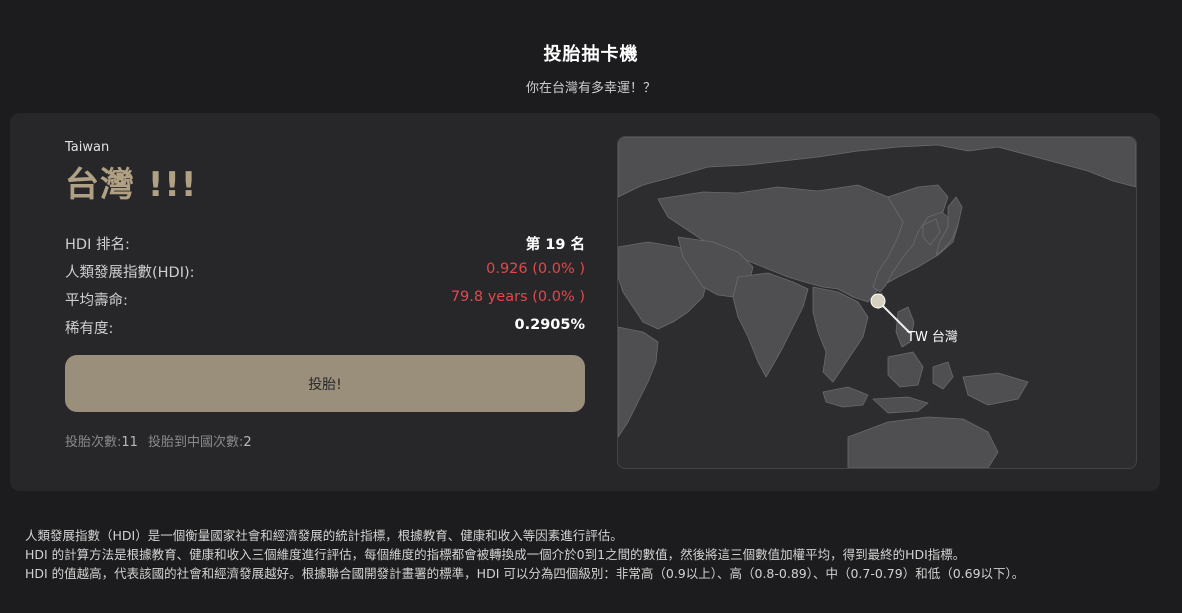 The image size is (1182, 613). I want to click on page-subtitle: 你在台灣有多幸運！？, so click(590, 88).